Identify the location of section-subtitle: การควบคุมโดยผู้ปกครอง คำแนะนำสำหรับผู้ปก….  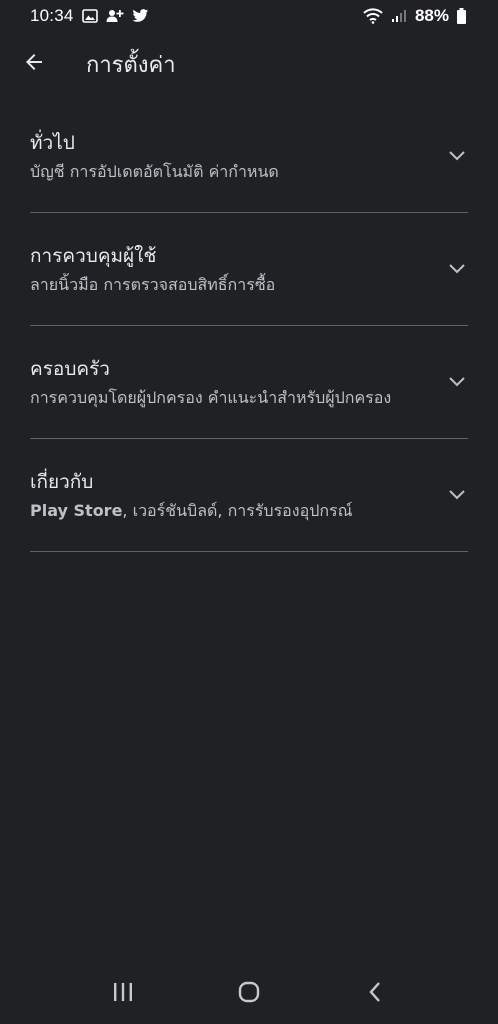
(211, 397).